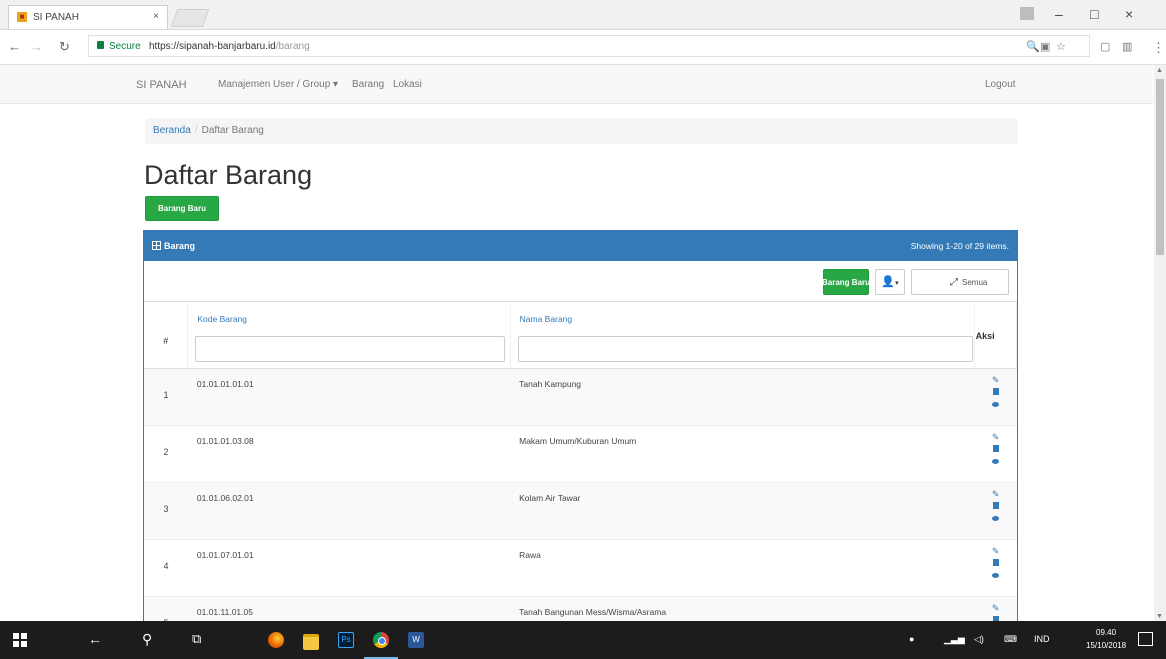 The height and width of the screenshot is (659, 1166). I want to click on export-menu-button: 👤▾, so click(890, 282).